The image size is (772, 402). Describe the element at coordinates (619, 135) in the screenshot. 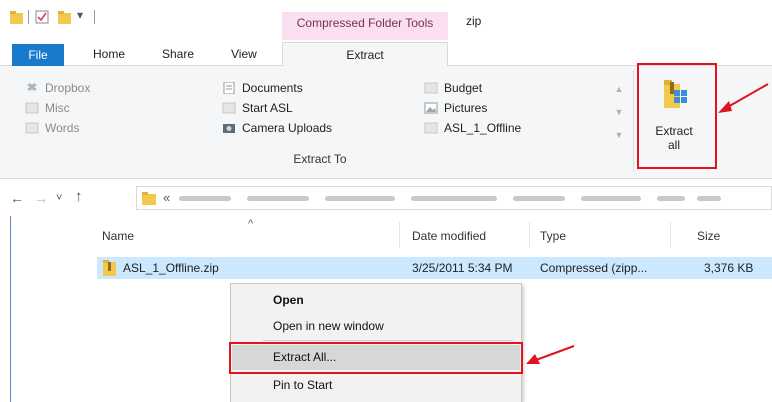

I see `gallery-more-icon: ▼` at that location.